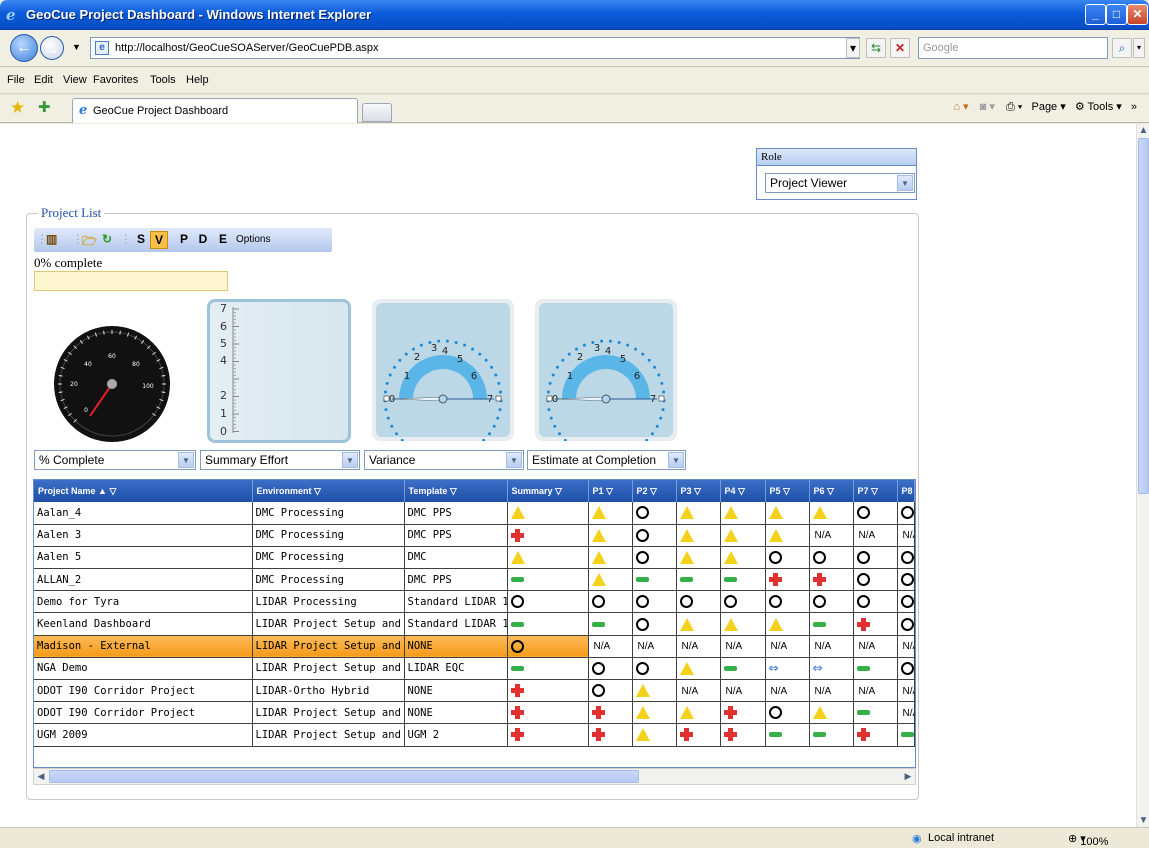 Image resolution: width=1149 pixels, height=848 pixels. Describe the element at coordinates (197, 80) in the screenshot. I see `menu-help: Help` at that location.